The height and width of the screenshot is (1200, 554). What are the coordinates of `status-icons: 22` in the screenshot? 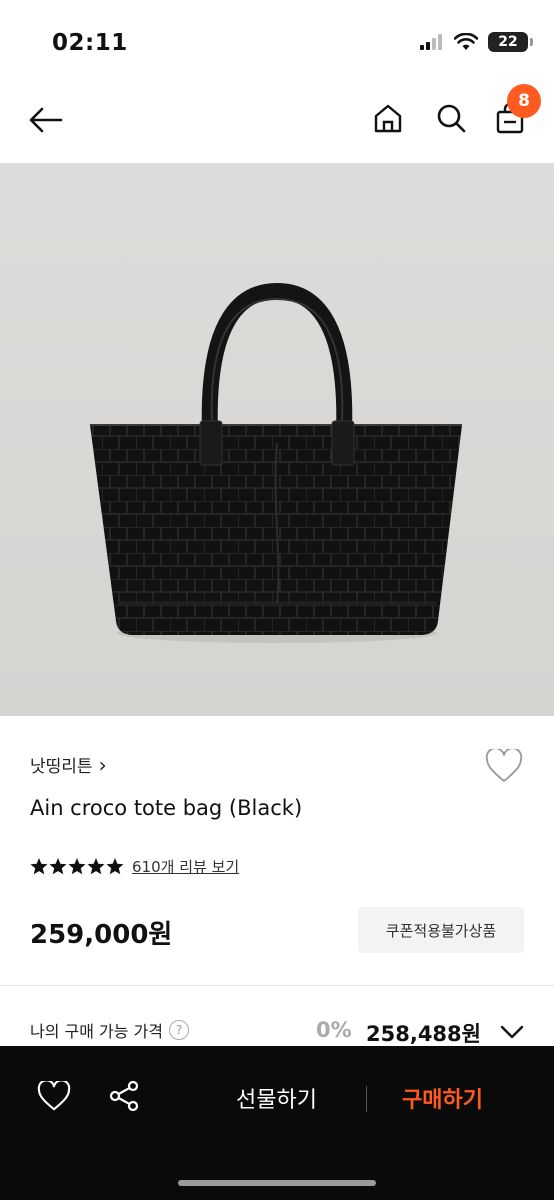 It's located at (476, 42).